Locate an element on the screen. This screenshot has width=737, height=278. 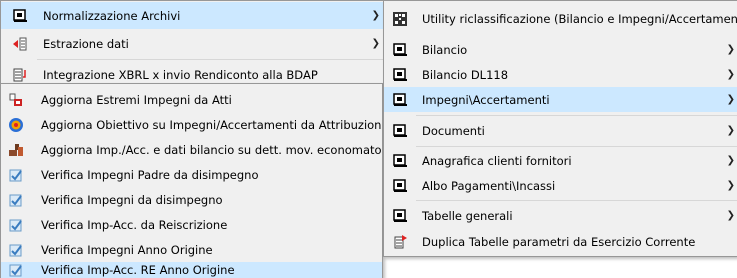
menu-item-anagrafica-clienti: Anagrafica clienti fornitori ❯ is located at coordinates (560, 160).